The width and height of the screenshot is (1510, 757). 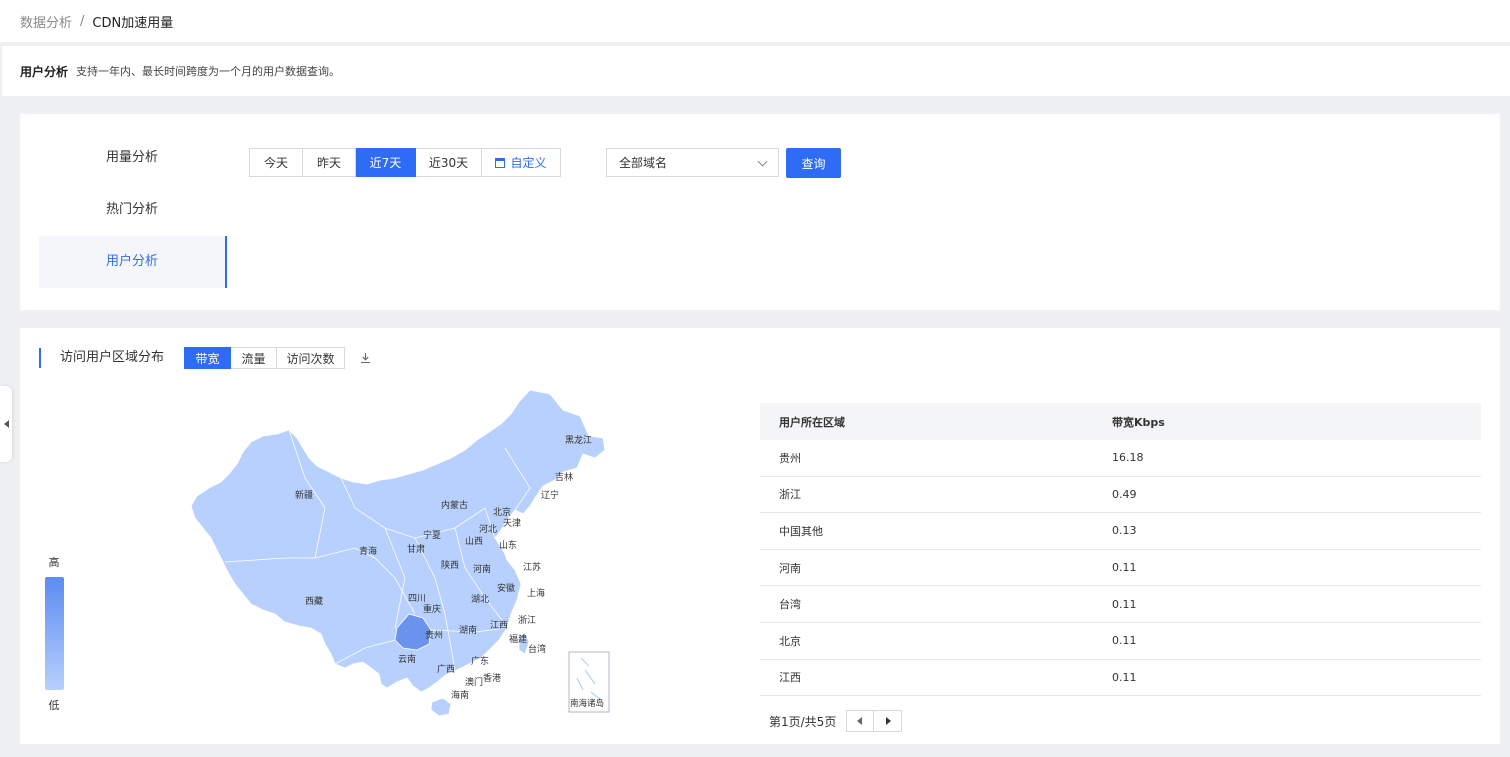 I want to click on map-label-liaoning: 辽宁, so click(x=550, y=494).